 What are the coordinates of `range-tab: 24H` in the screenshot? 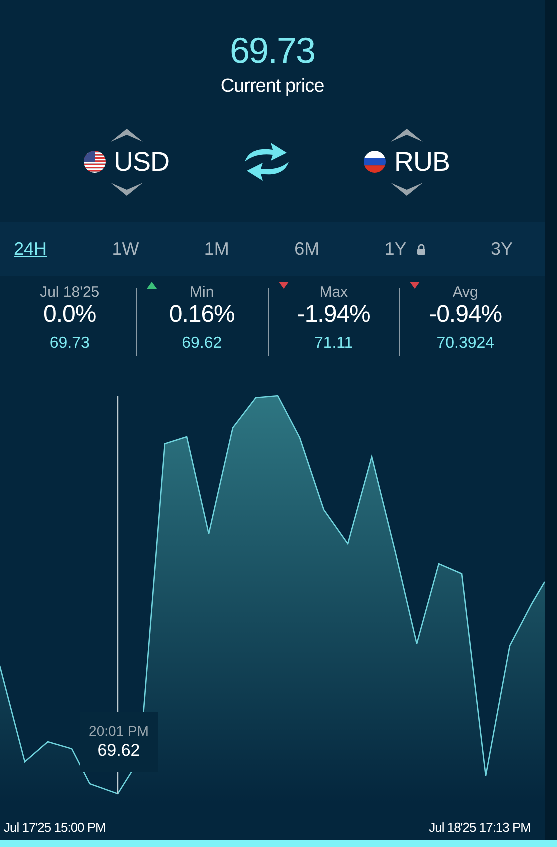 It's located at (31, 249).